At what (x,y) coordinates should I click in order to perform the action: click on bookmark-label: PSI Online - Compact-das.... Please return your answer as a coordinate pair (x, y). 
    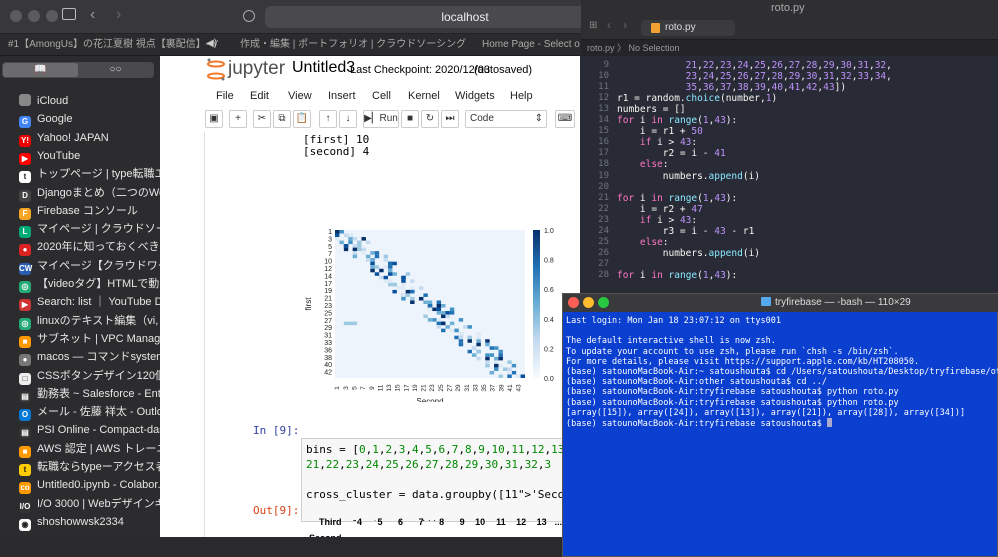
    Looking at the image, I should click on (98, 430).